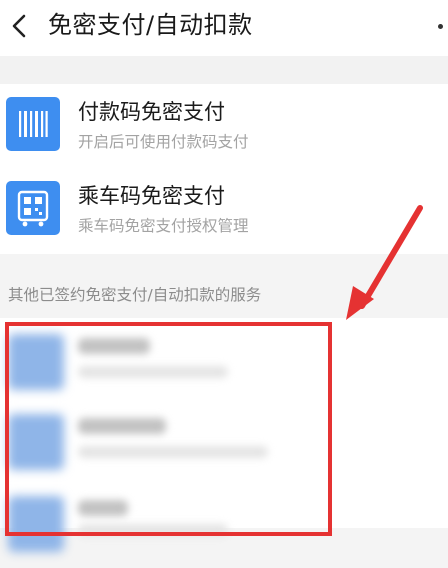 The height and width of the screenshot is (568, 448). Describe the element at coordinates (33, 124) in the screenshot. I see `barcode-icon` at that location.